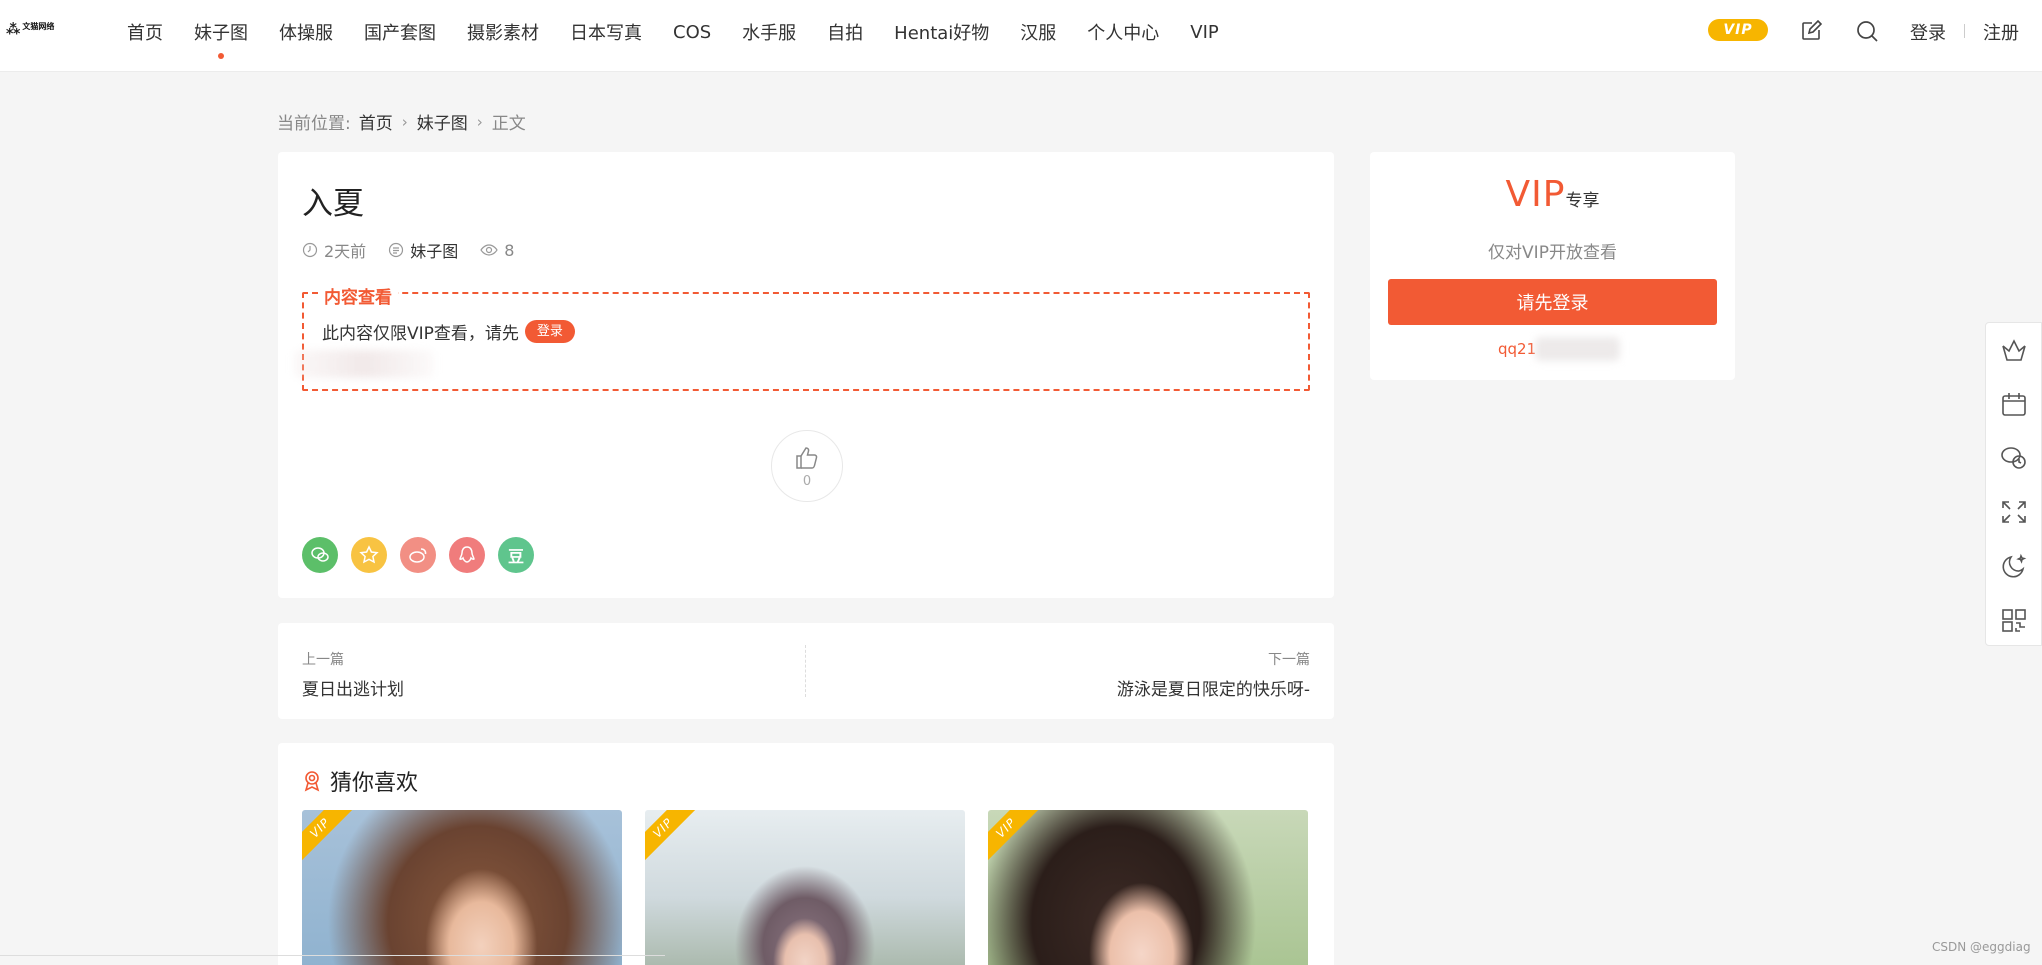  Describe the element at coordinates (310, 250) in the screenshot. I see `clock-icon` at that location.